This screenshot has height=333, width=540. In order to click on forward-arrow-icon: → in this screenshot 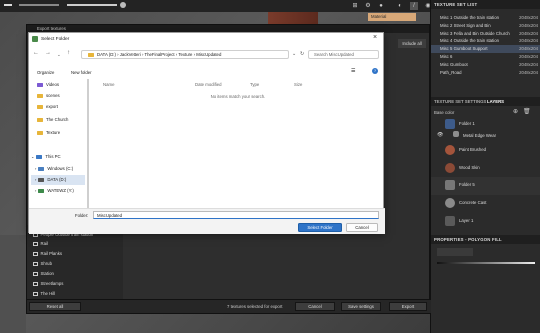, I will do `click(48, 53)`.